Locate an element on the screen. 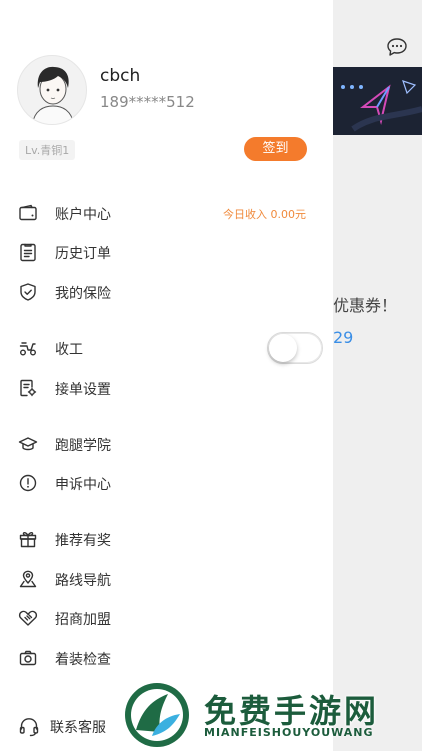 This screenshot has height=751, width=422. menu-label: 推荐有奖 is located at coordinates (83, 541).